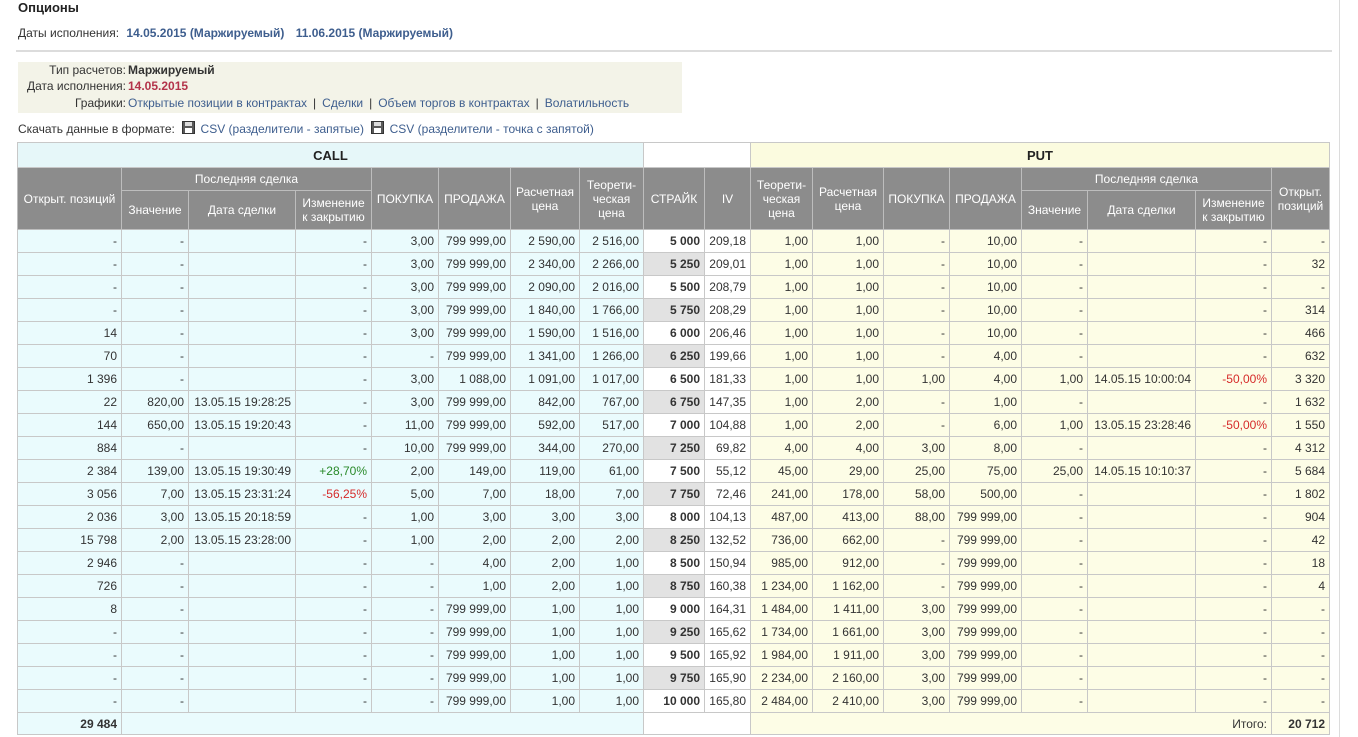 The height and width of the screenshot is (737, 1358). What do you see at coordinates (69, 723) in the screenshot?
I see `call-open-positions-total: 29 484` at bounding box center [69, 723].